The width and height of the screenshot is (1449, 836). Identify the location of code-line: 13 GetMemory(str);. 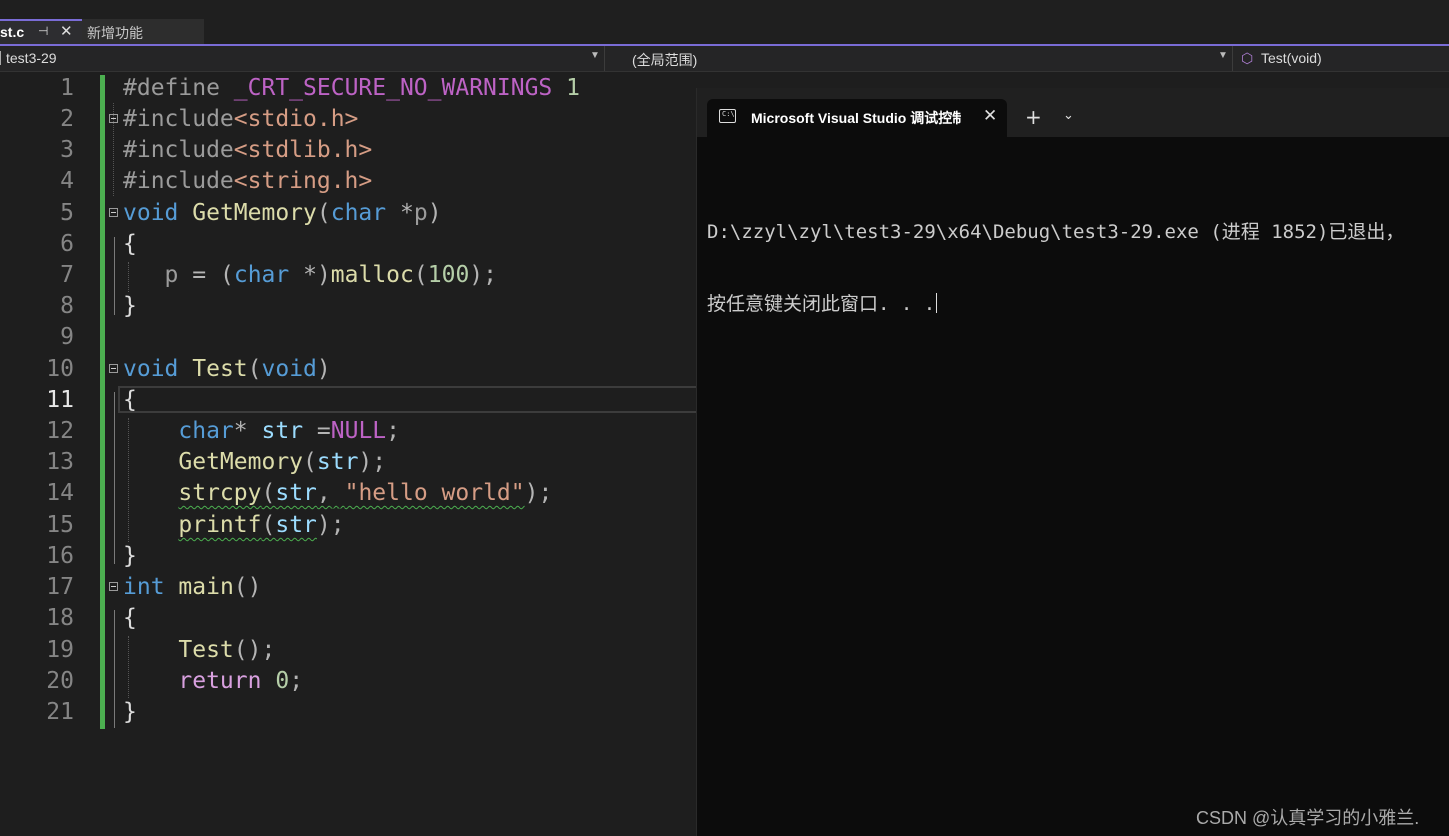
(348, 463).